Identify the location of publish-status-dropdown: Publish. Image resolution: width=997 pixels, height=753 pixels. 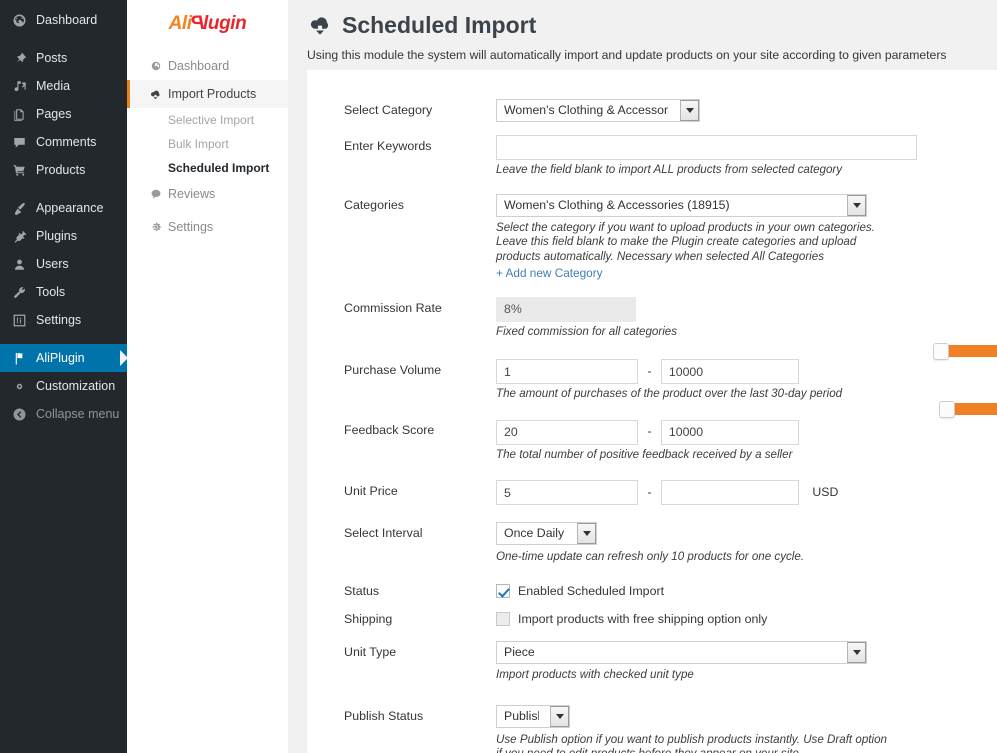
(533, 716).